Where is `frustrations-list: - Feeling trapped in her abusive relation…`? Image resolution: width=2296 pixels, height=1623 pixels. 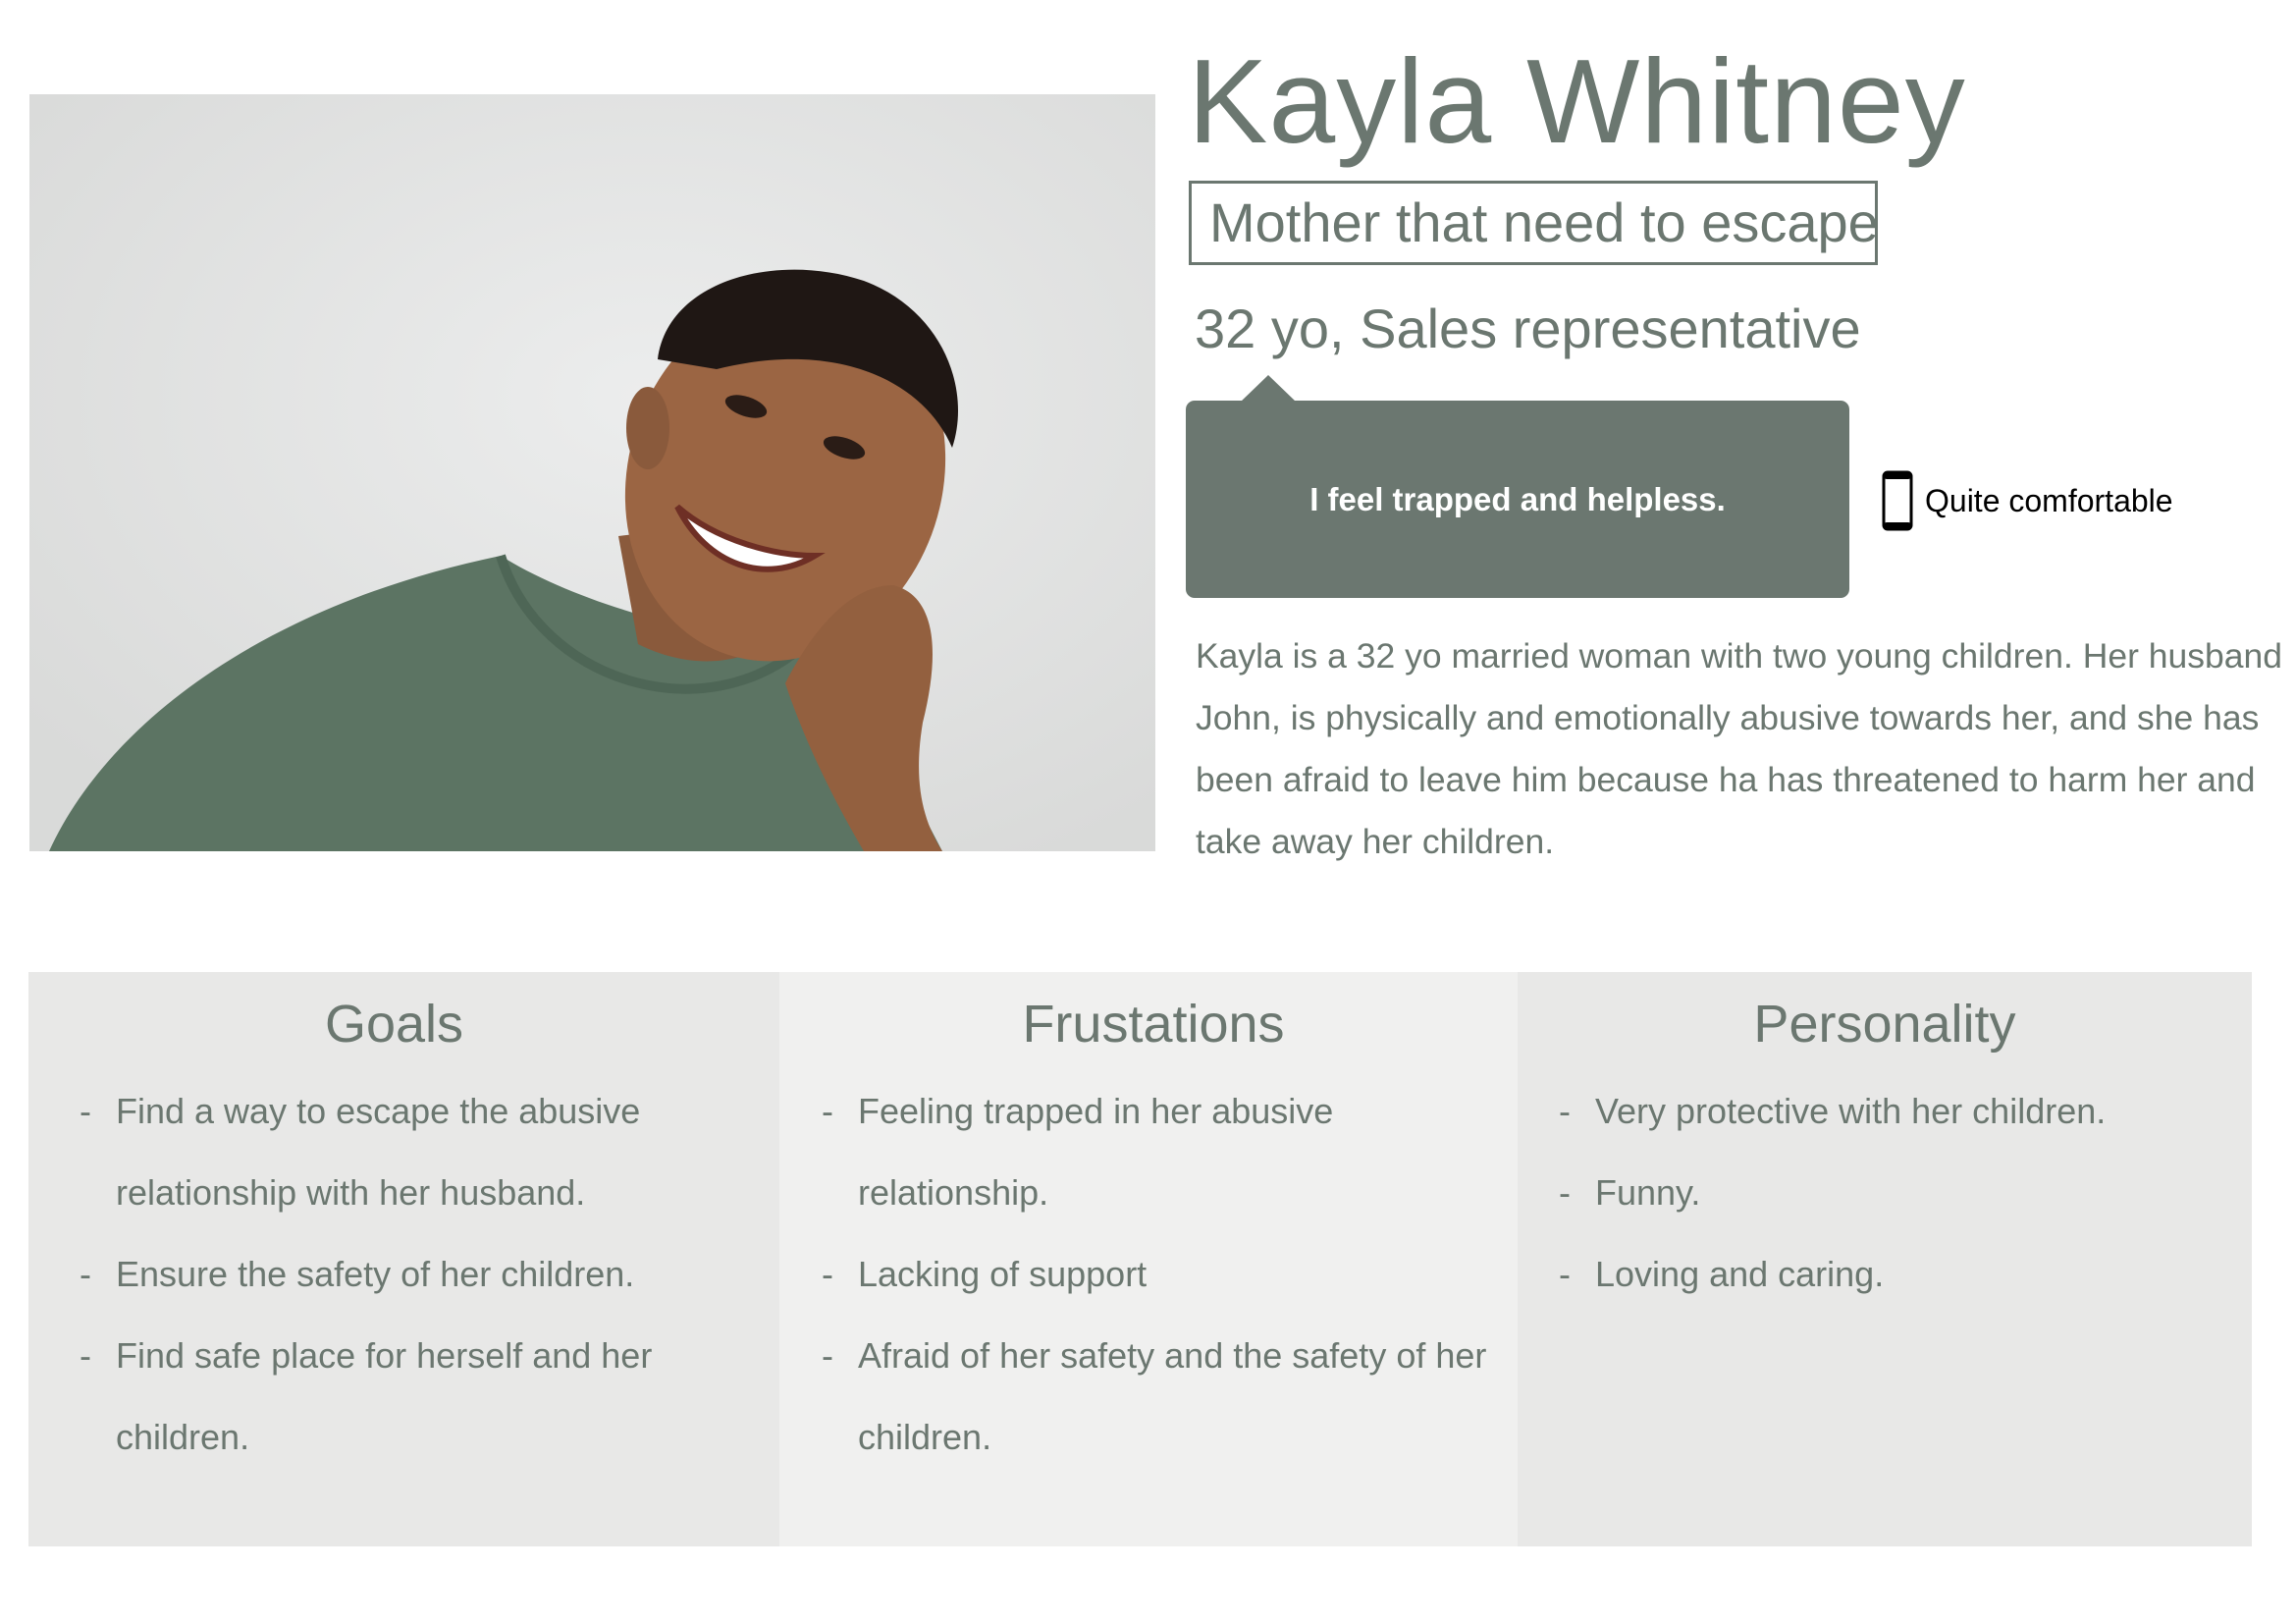
frustrations-list: - Feeling trapped in her abusive relation… is located at coordinates (1155, 1274).